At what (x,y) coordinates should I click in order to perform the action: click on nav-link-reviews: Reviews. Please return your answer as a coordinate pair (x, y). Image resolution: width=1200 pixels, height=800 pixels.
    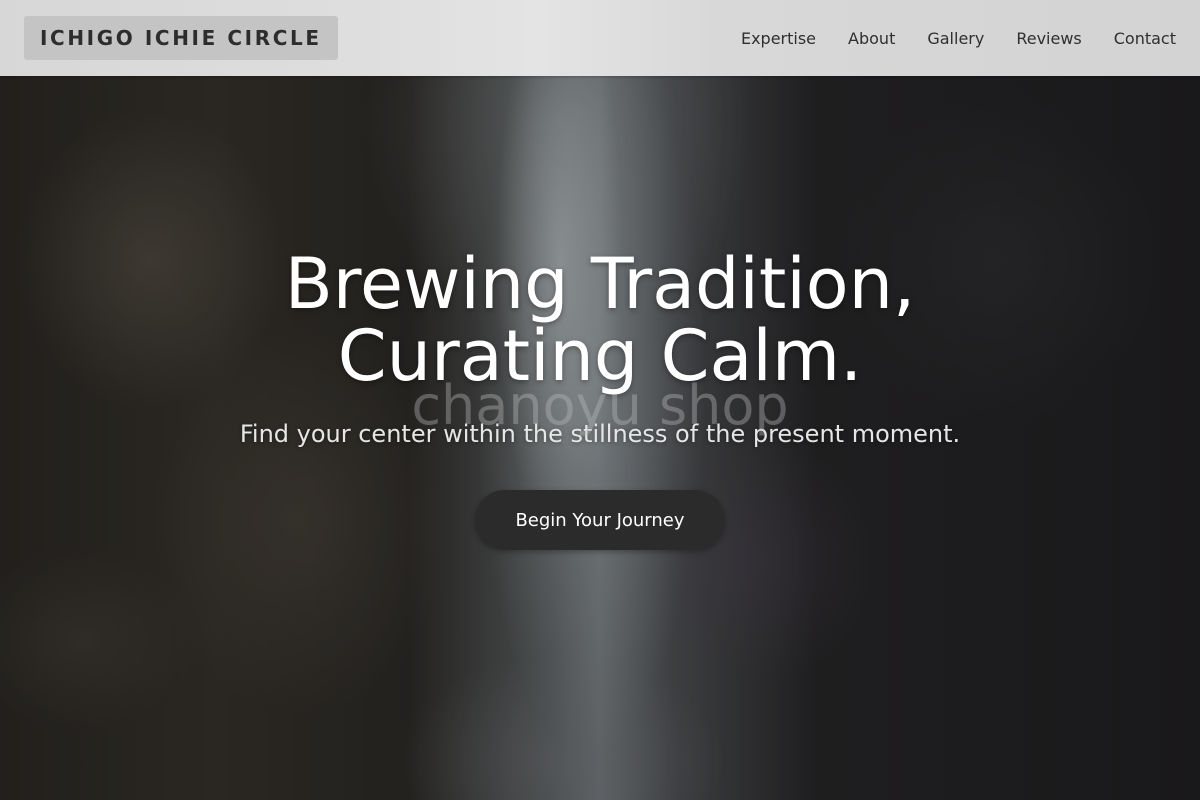
    Looking at the image, I should click on (1048, 38).